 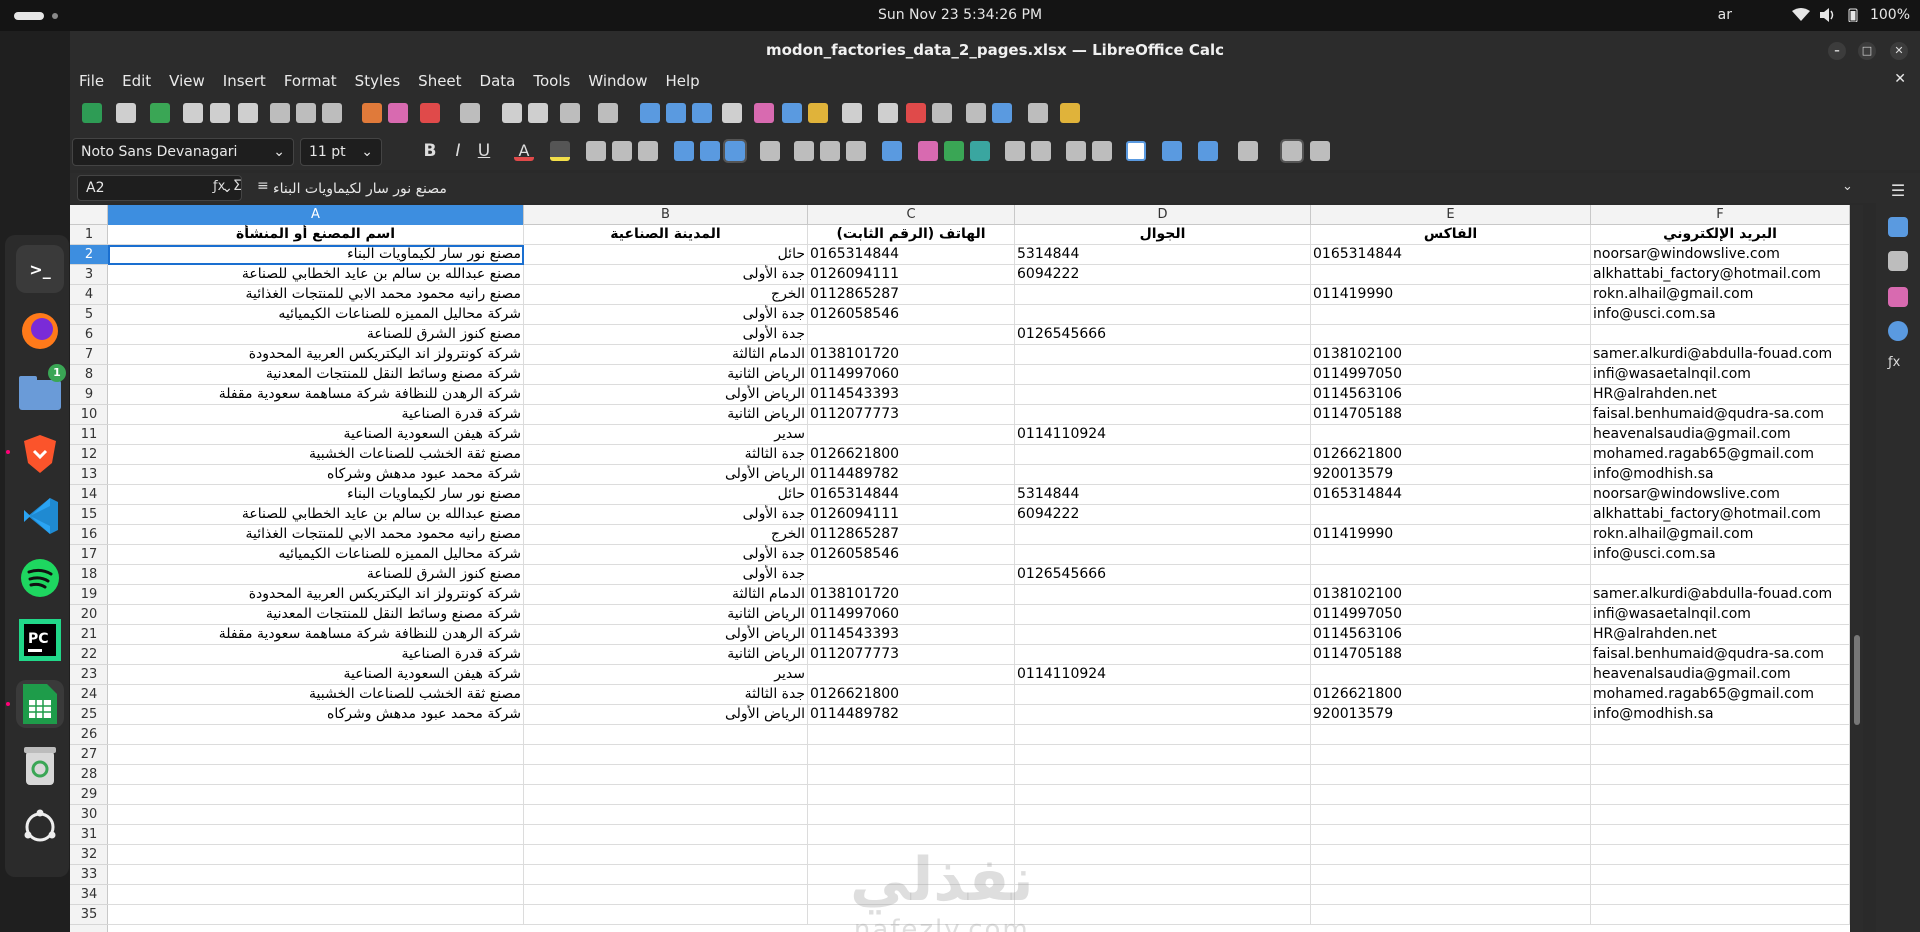 I want to click on sort-ascending-icon, so click(x=676, y=113).